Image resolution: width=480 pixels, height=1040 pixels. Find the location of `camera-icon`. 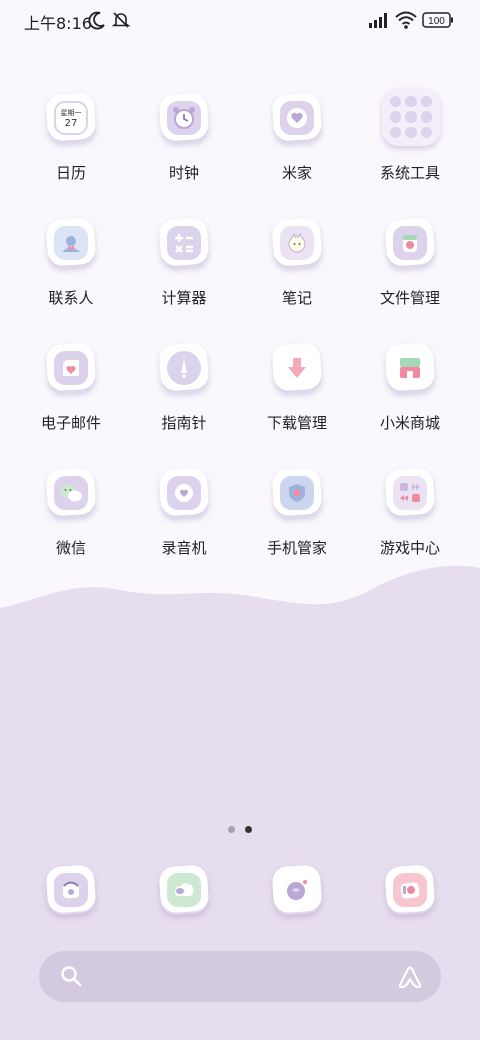

camera-icon is located at coordinates (410, 890).